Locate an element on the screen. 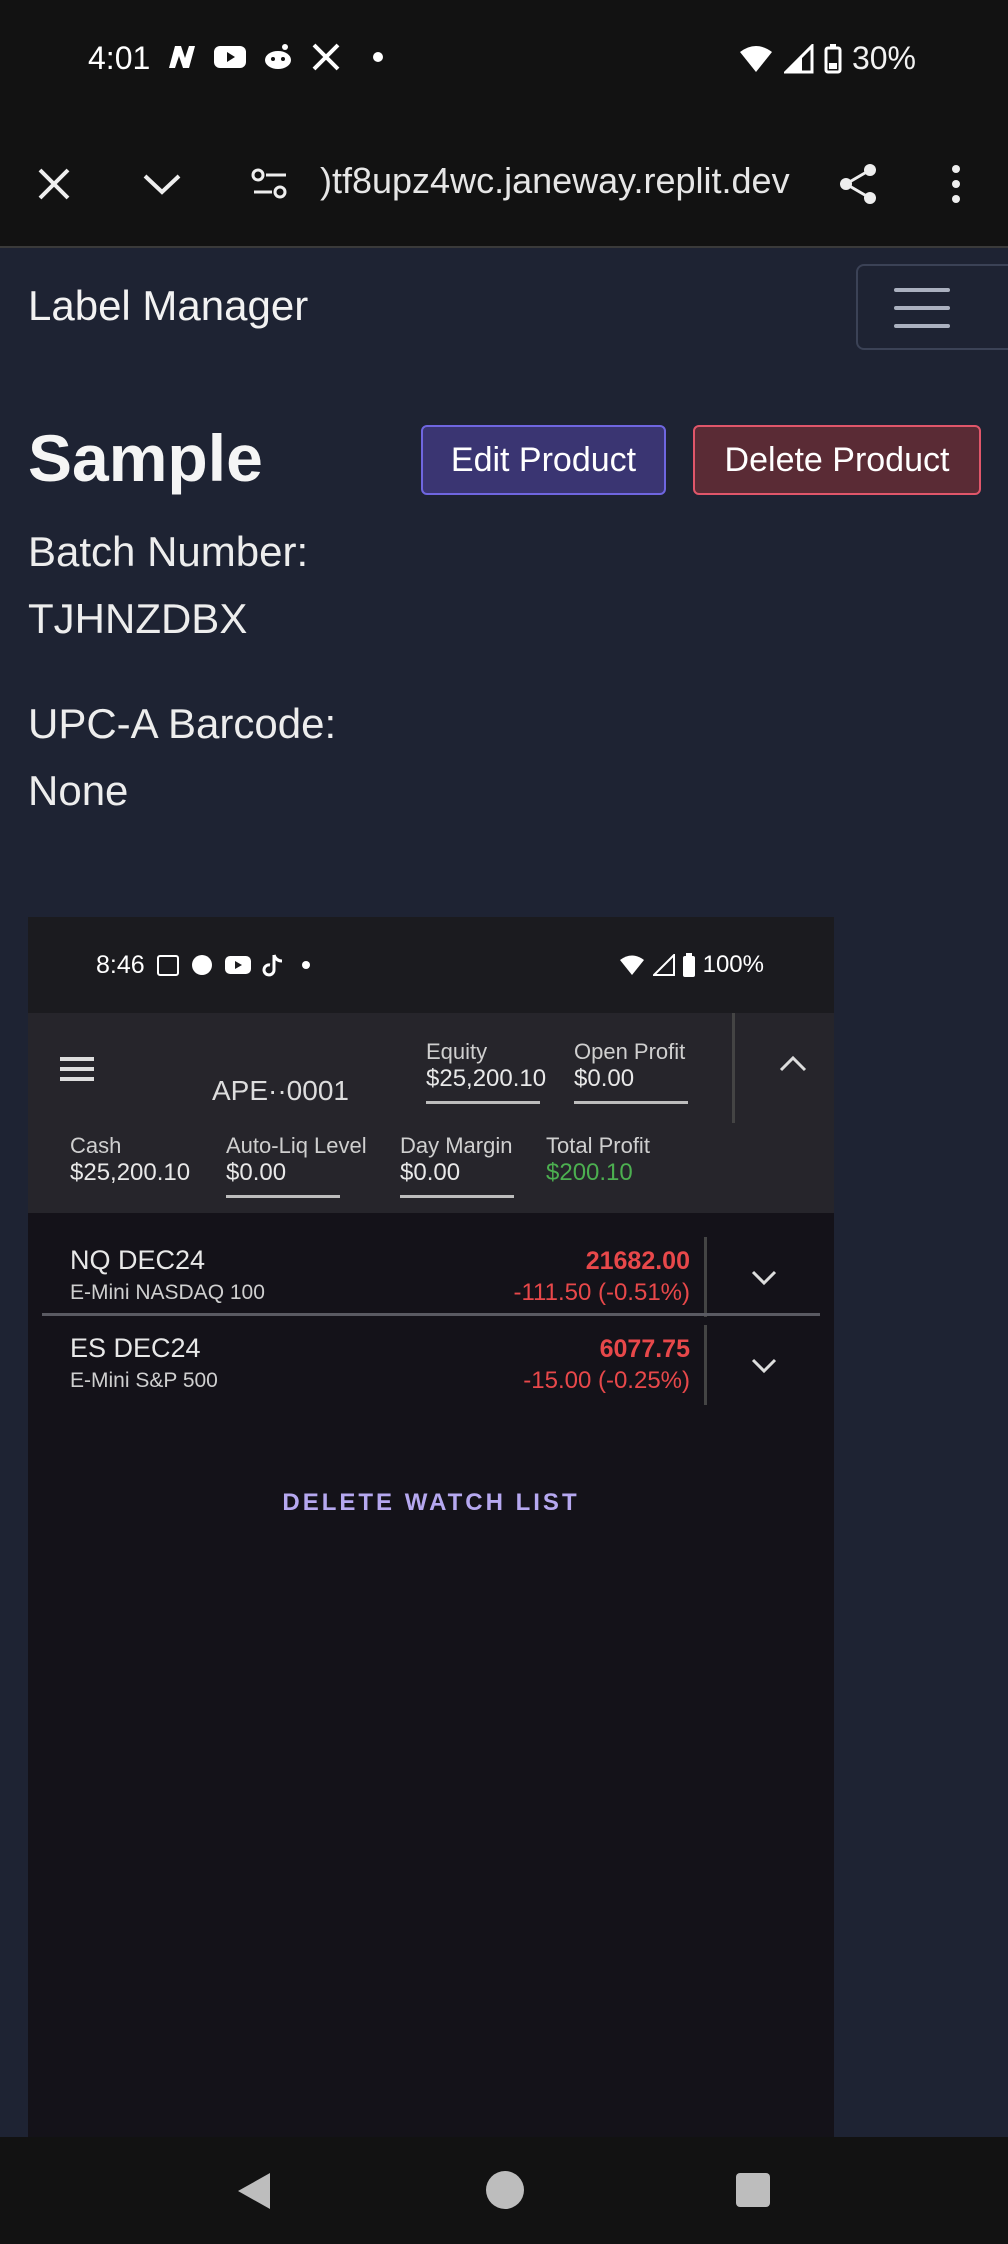 Image resolution: width=1008 pixels, height=2244 pixels. embedded-notification-icons is located at coordinates (233, 965).